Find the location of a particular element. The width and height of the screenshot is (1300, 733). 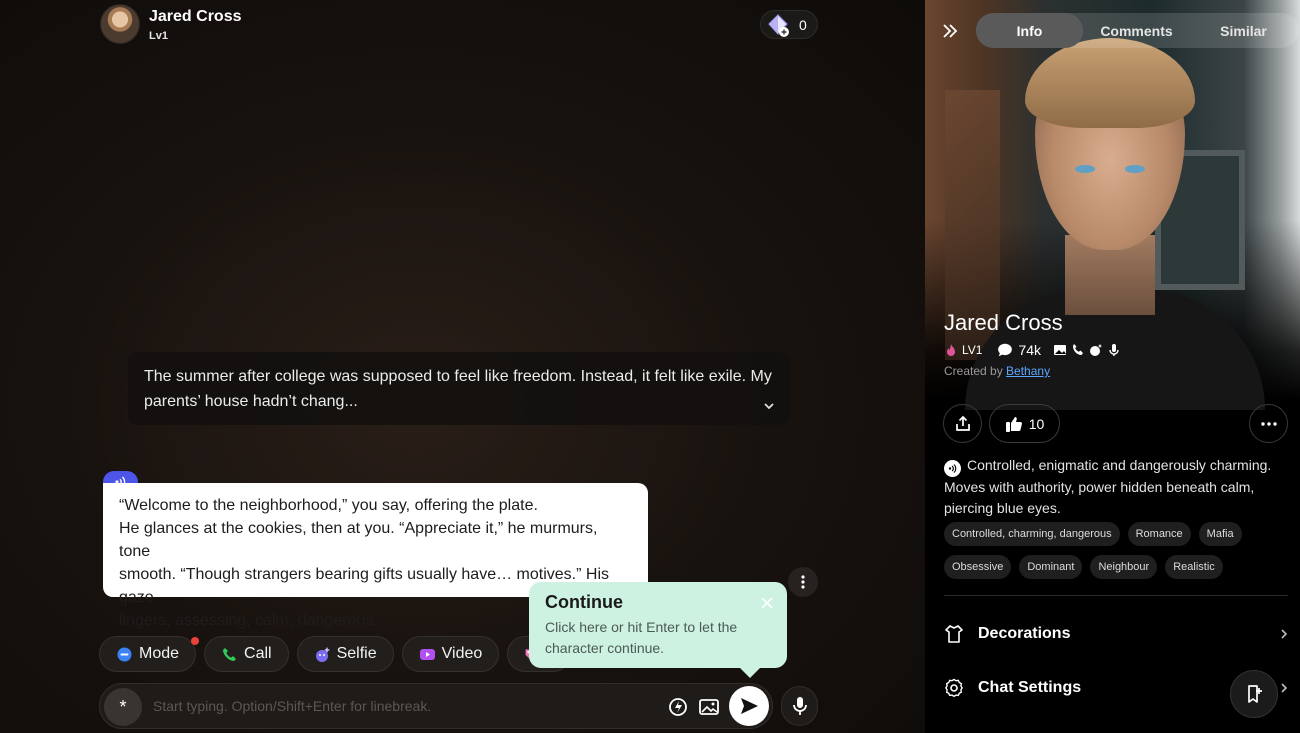

share-button is located at coordinates (962, 423).